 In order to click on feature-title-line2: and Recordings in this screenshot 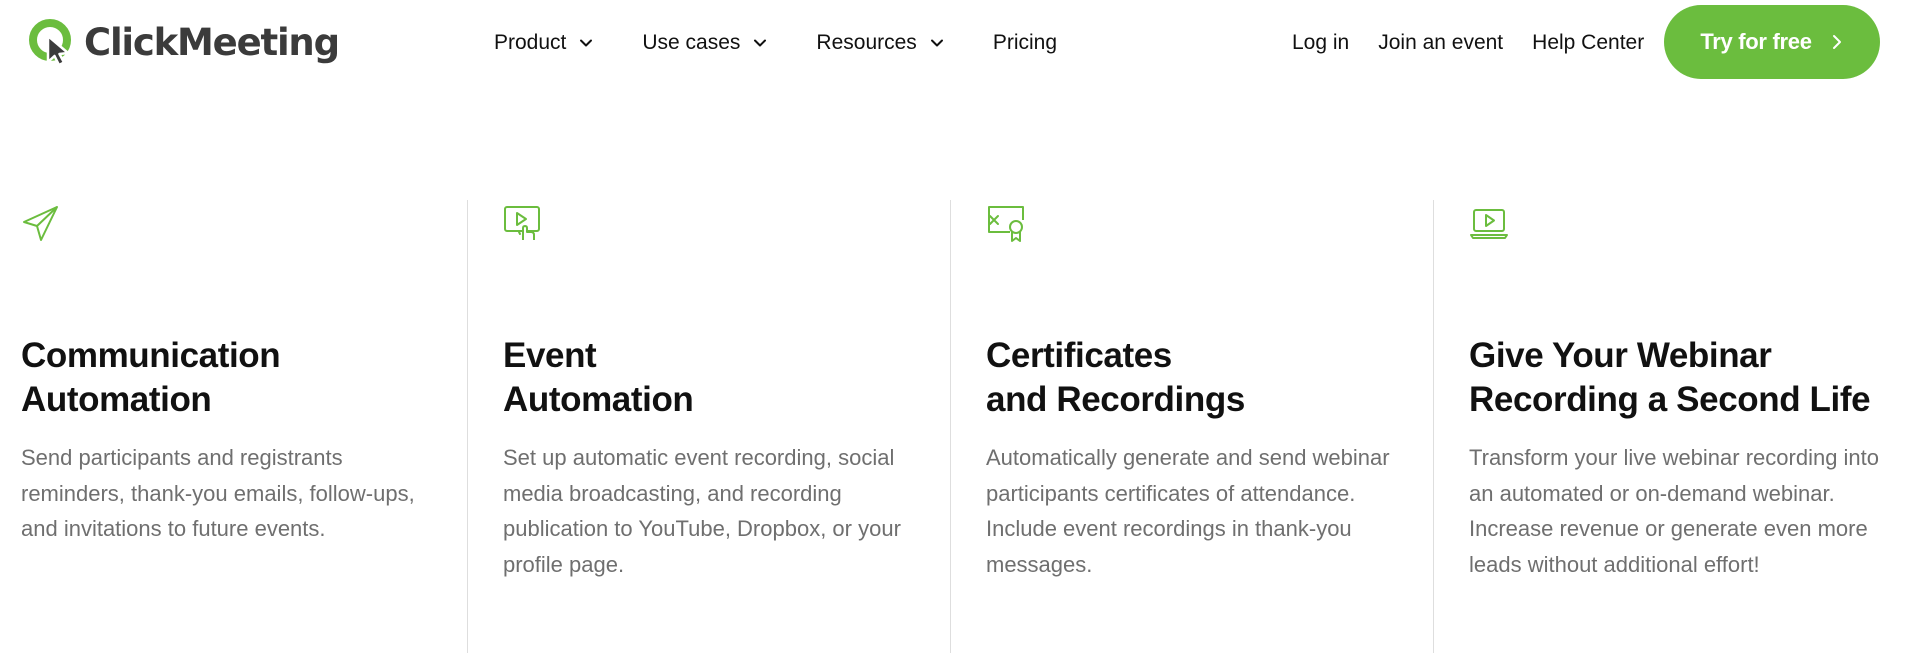, I will do `click(1115, 399)`.